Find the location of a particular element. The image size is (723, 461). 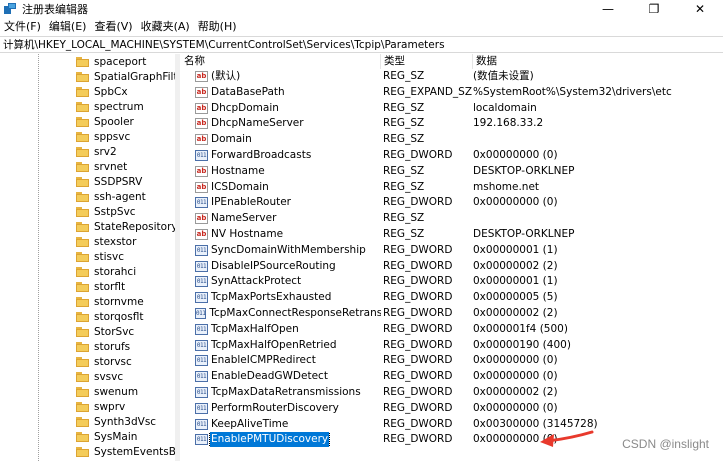

tree-item: srvnet is located at coordinates (101, 166).